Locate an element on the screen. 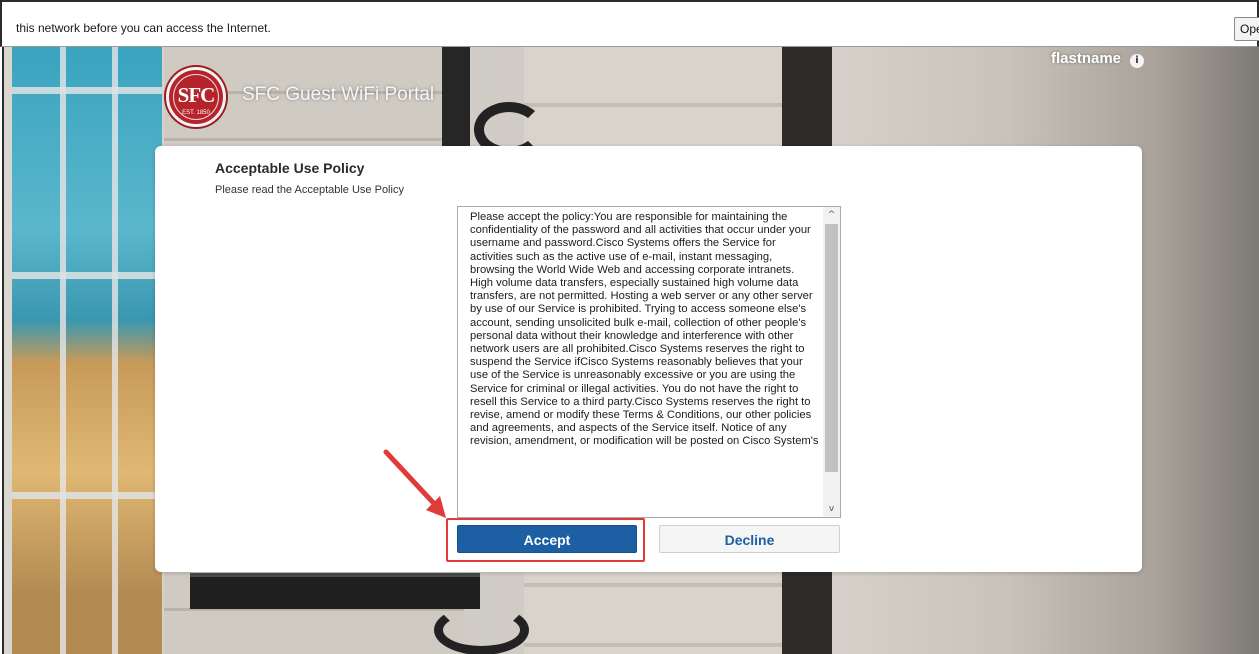  scroll-down-icon: v is located at coordinates (831, 509).